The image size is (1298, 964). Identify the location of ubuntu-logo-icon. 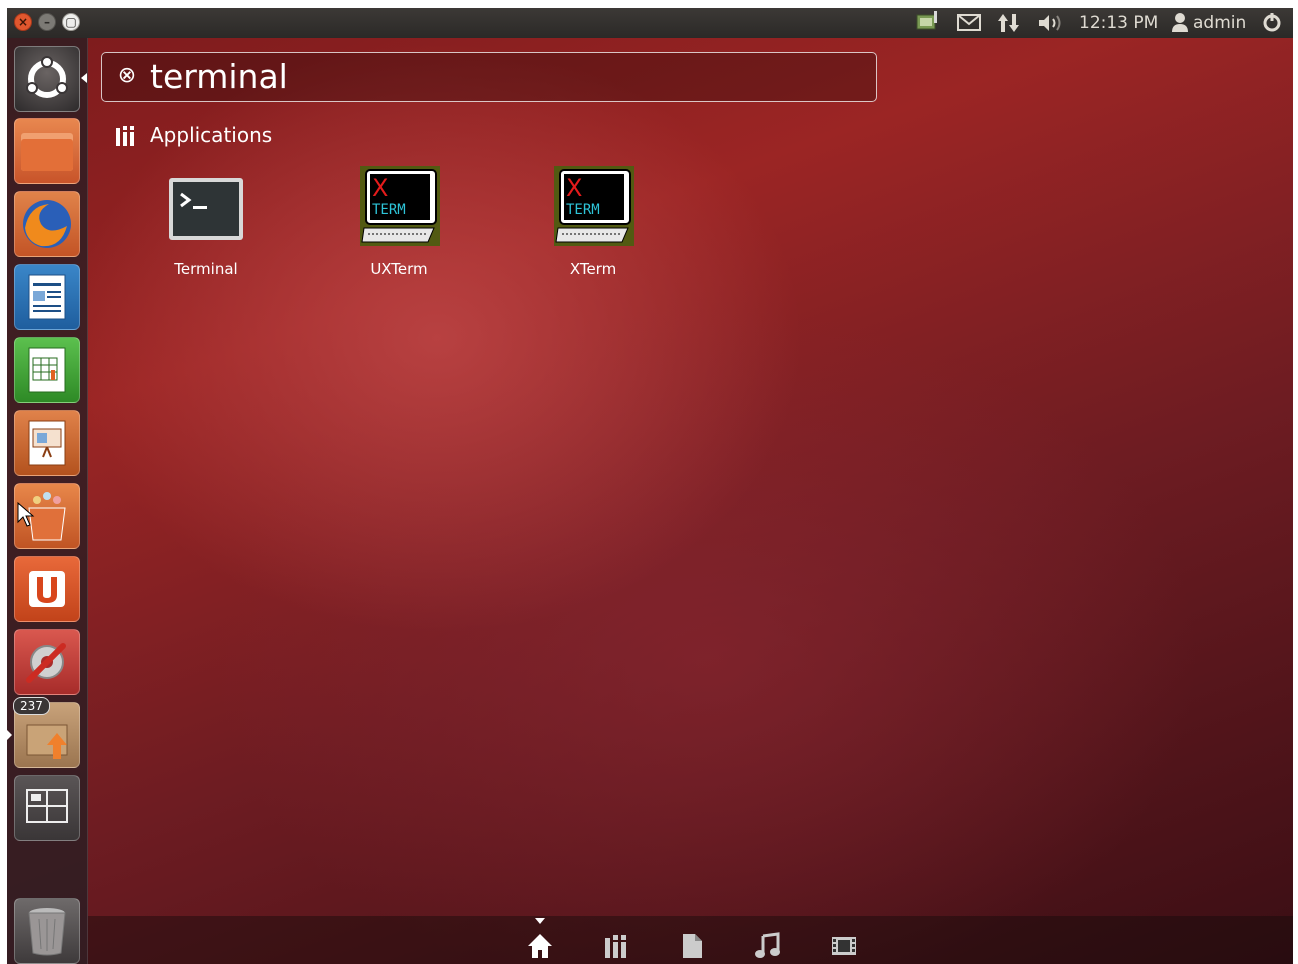
(47, 77).